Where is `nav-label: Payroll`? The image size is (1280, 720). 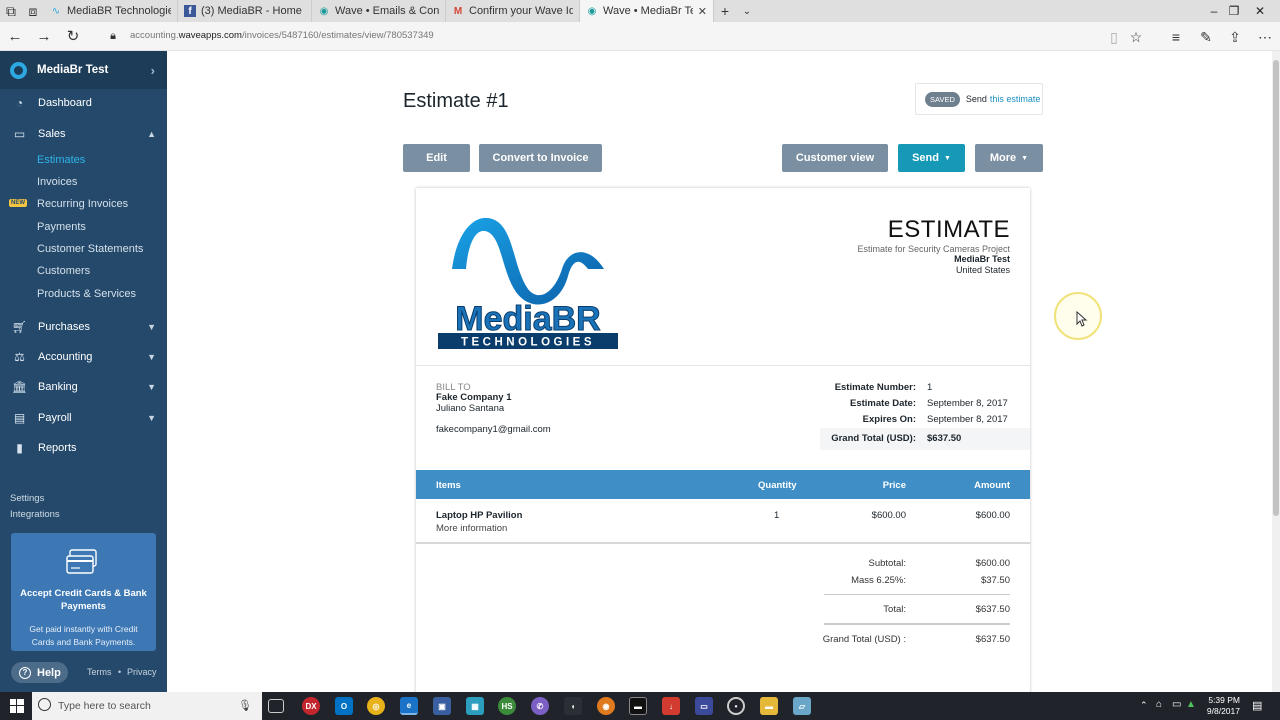
nav-label: Payroll is located at coordinates (55, 418).